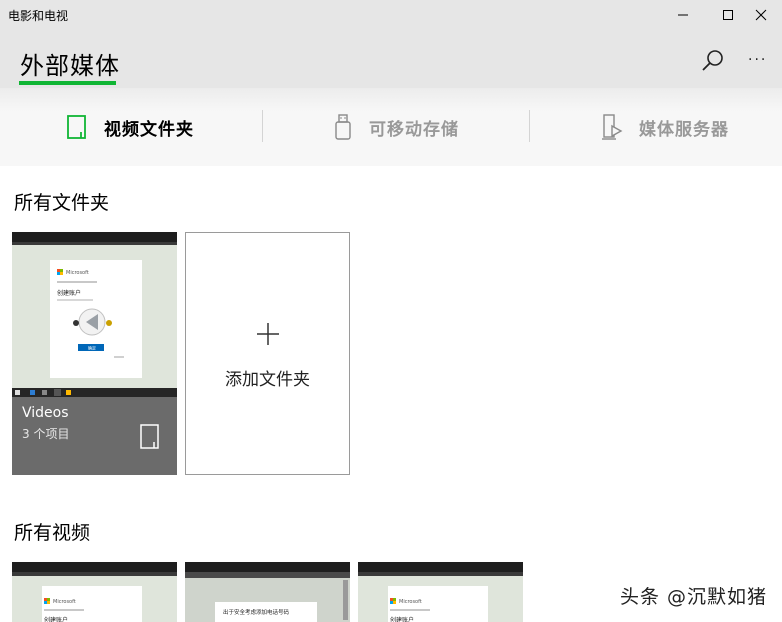 The width and height of the screenshot is (782, 622). I want to click on add-folder-button: 添加文件夹, so click(267, 353).